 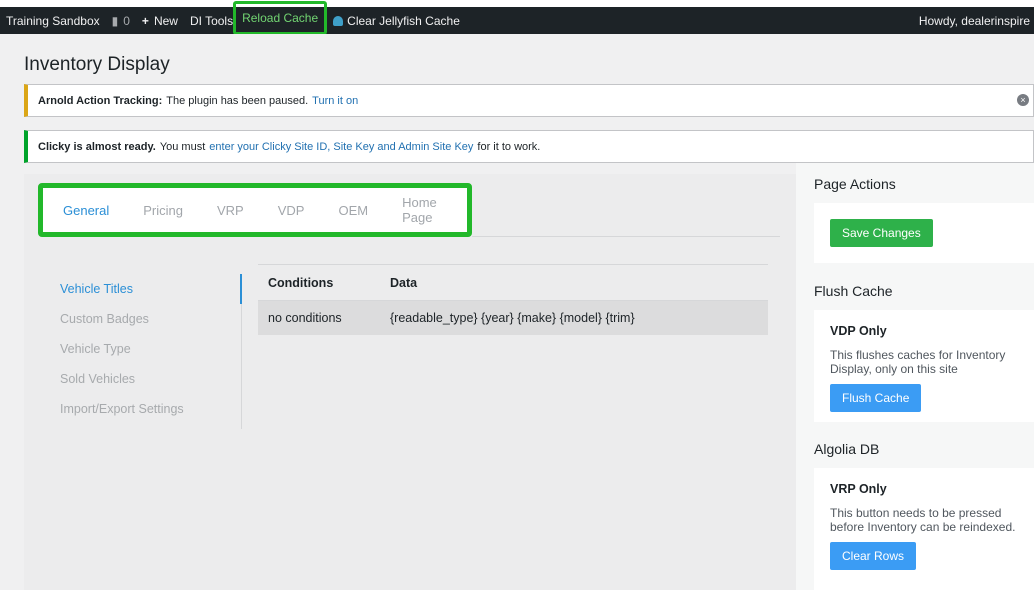 I want to click on tab-divider, so click(x=626, y=236).